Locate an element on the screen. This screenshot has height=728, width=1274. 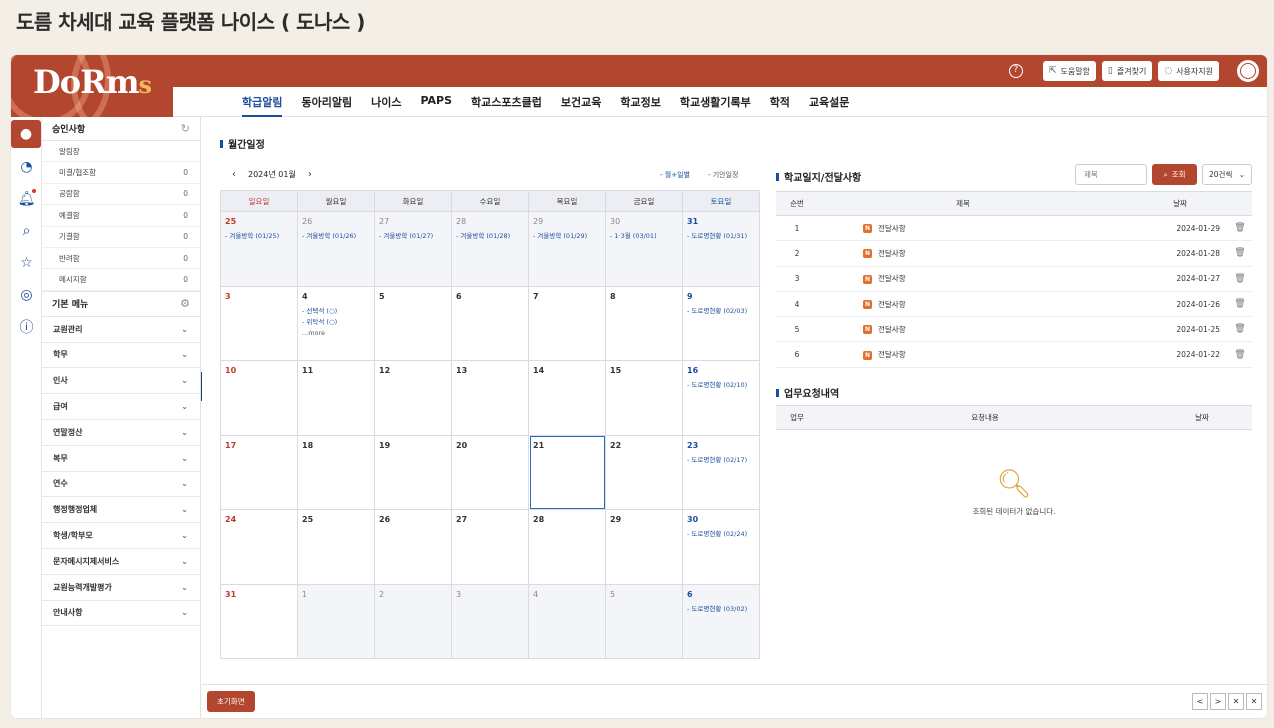
calendar-event: - 겨울방학 (01/26) is located at coordinates (336, 236).